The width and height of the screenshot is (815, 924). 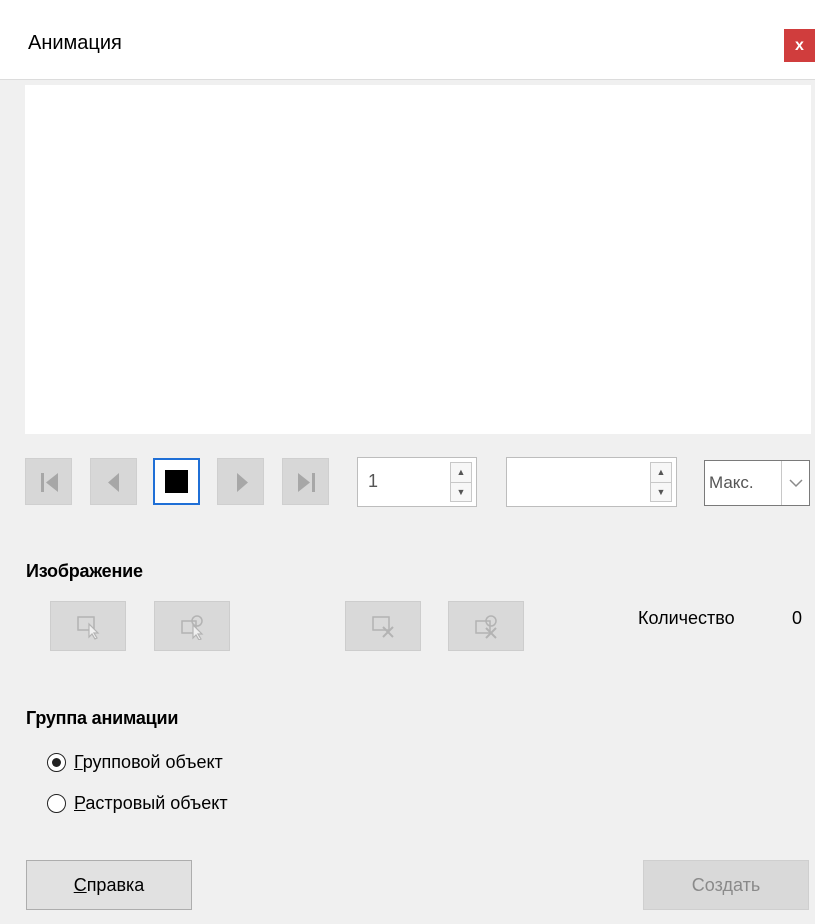 I want to click on chevron-down-icon, so click(x=796, y=483).